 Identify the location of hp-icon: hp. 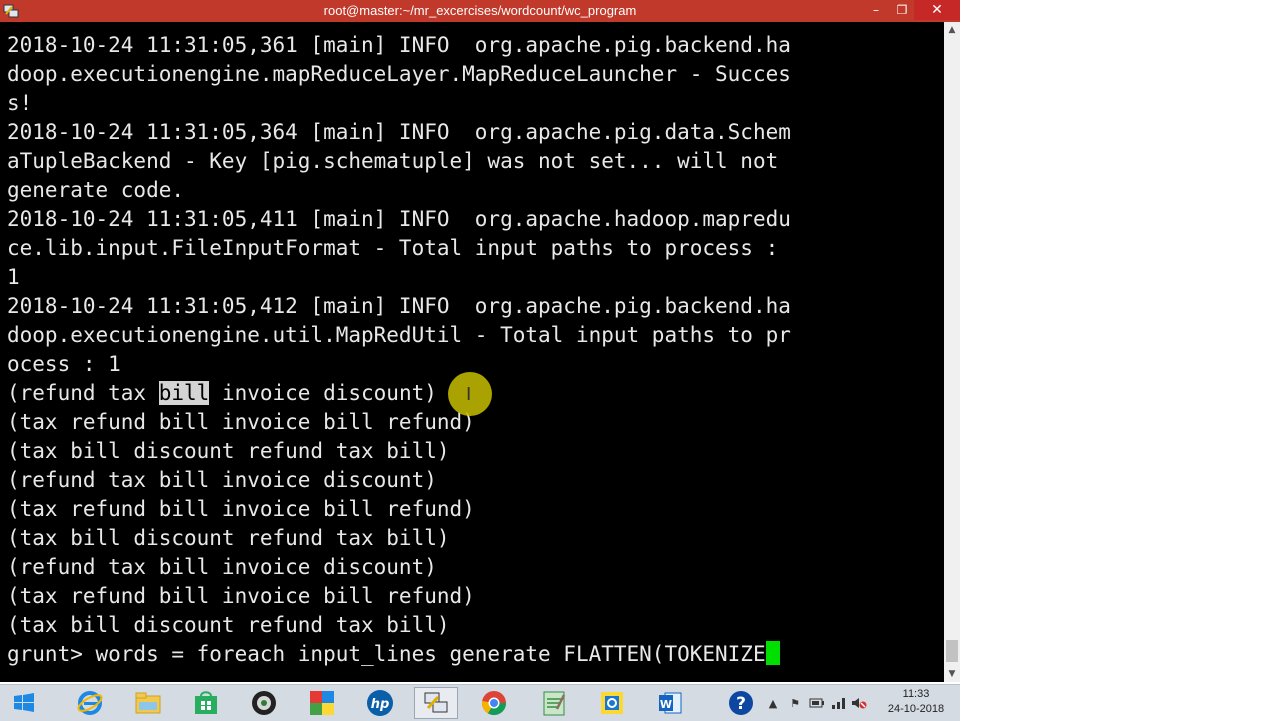
(380, 703).